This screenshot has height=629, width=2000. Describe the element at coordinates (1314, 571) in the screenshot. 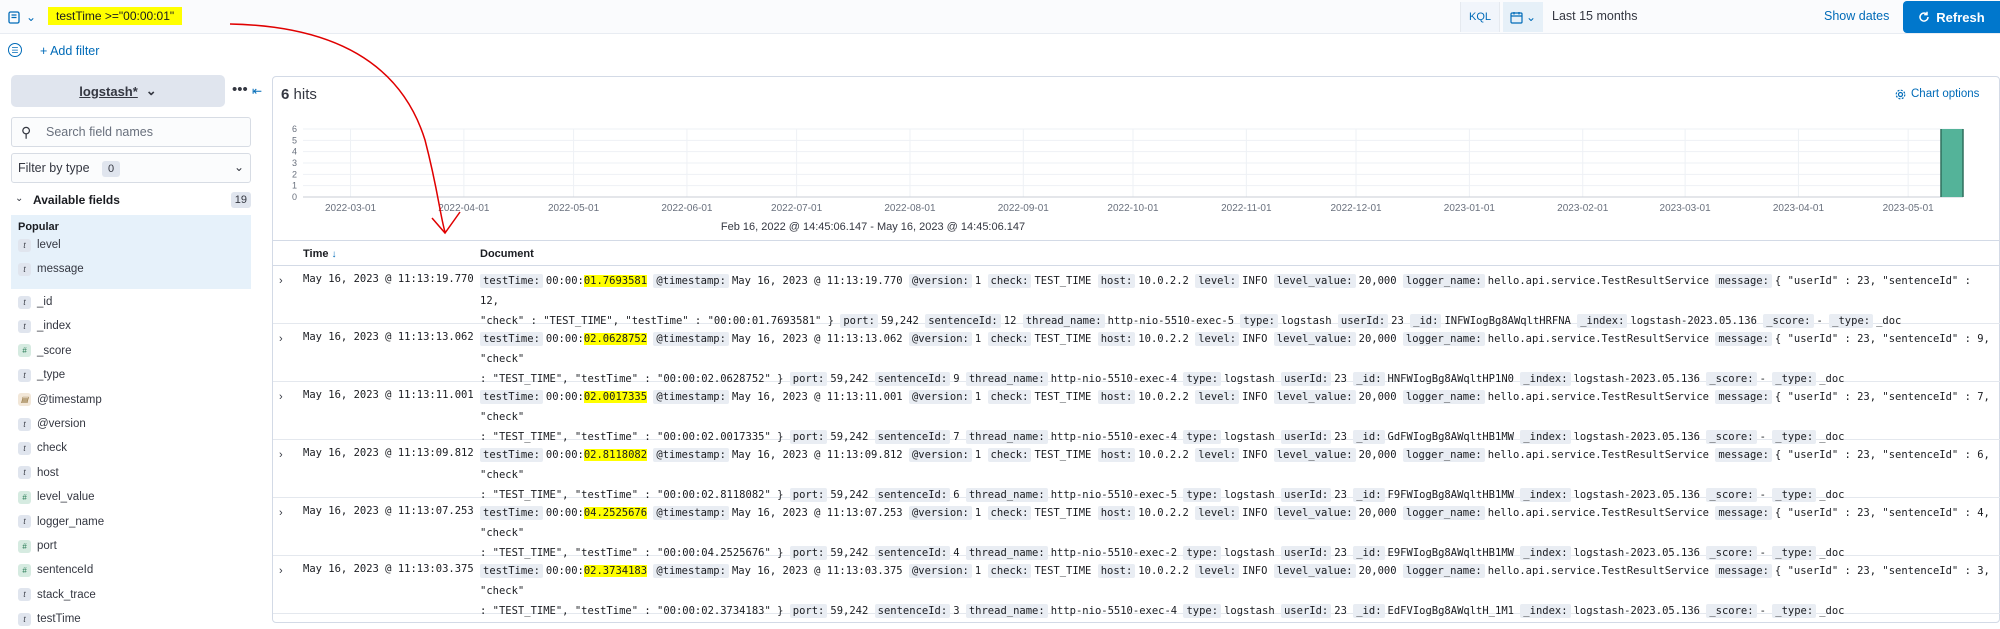

I see `doc-field-key: level_value:` at that location.